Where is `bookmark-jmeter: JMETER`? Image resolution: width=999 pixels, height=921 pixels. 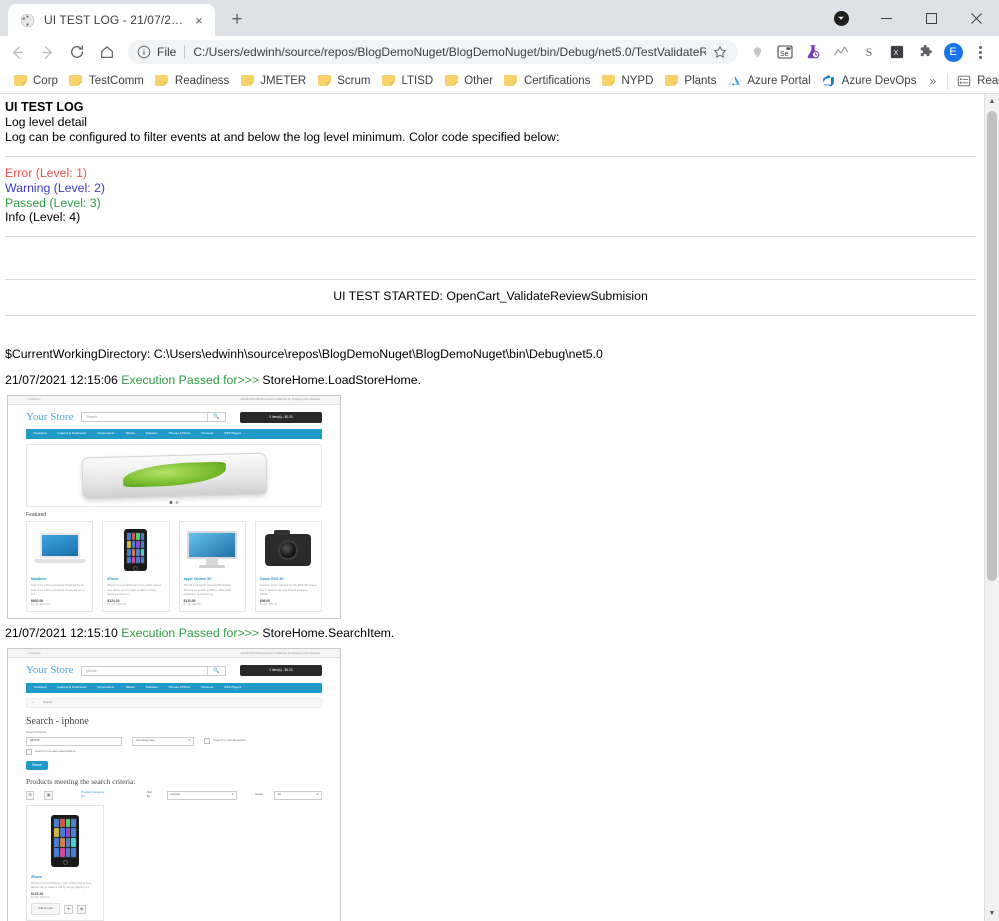
bookmark-jmeter: JMETER is located at coordinates (273, 81).